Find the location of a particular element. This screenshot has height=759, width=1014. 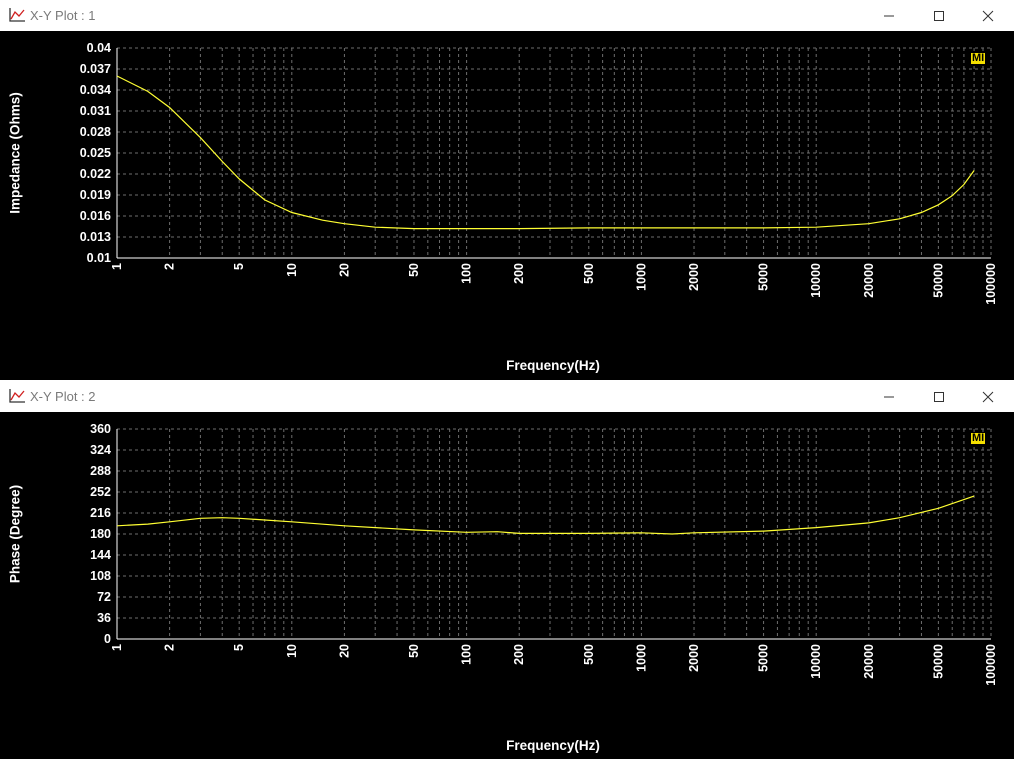

y-tick-label: 0.04 is located at coordinates (99, 48).